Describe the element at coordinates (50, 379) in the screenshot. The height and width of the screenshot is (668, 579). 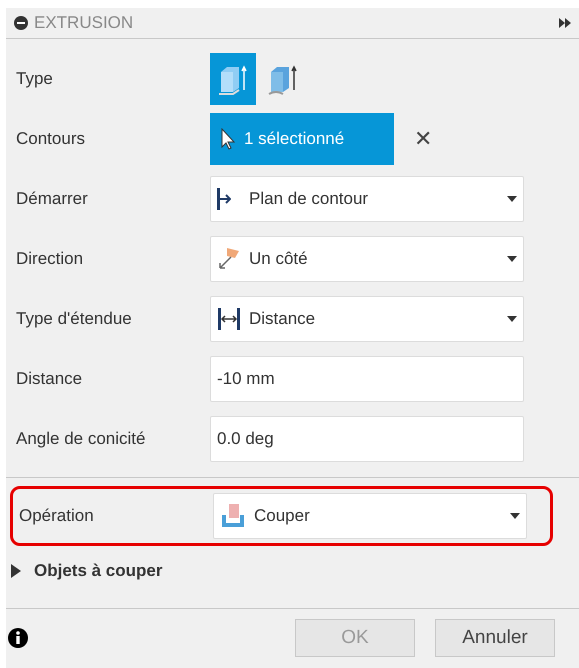
I see `field-label: Distance` at that location.